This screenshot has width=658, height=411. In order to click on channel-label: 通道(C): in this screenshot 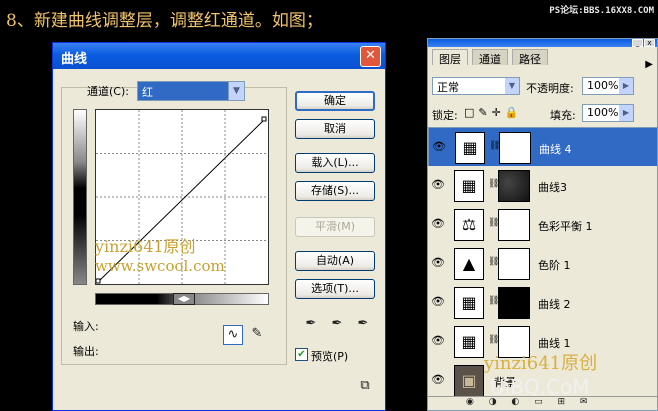, I will do `click(108, 91)`.